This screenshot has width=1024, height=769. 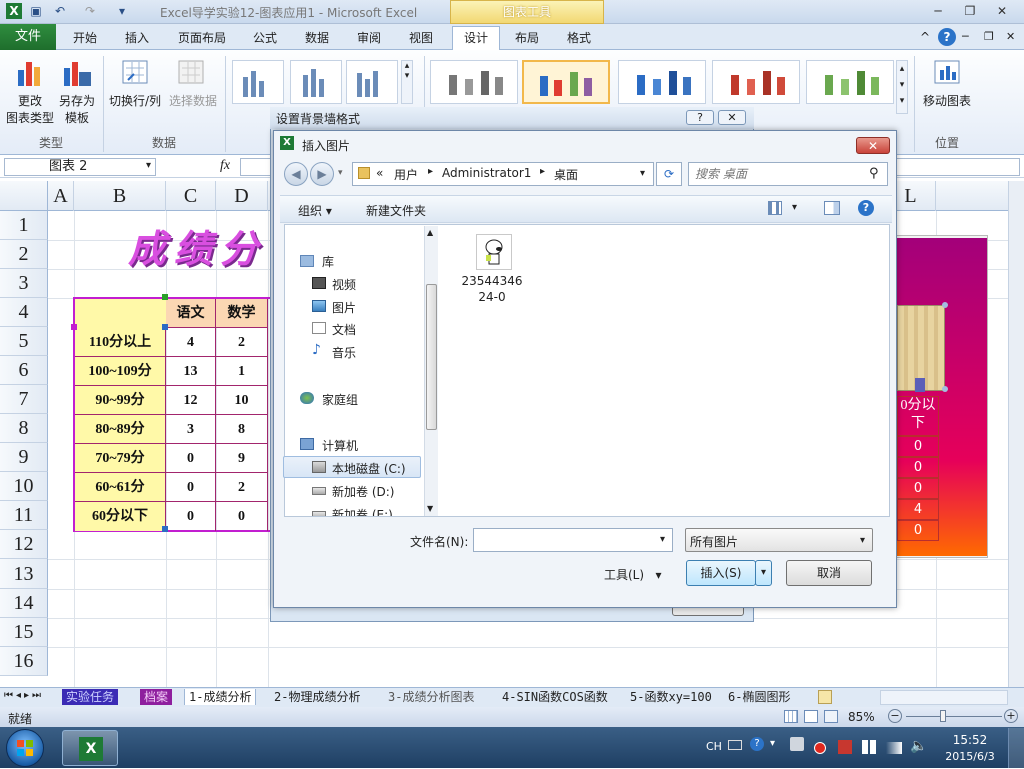 I want to click on save-template-label-1: 另存为, so click(x=77, y=100).